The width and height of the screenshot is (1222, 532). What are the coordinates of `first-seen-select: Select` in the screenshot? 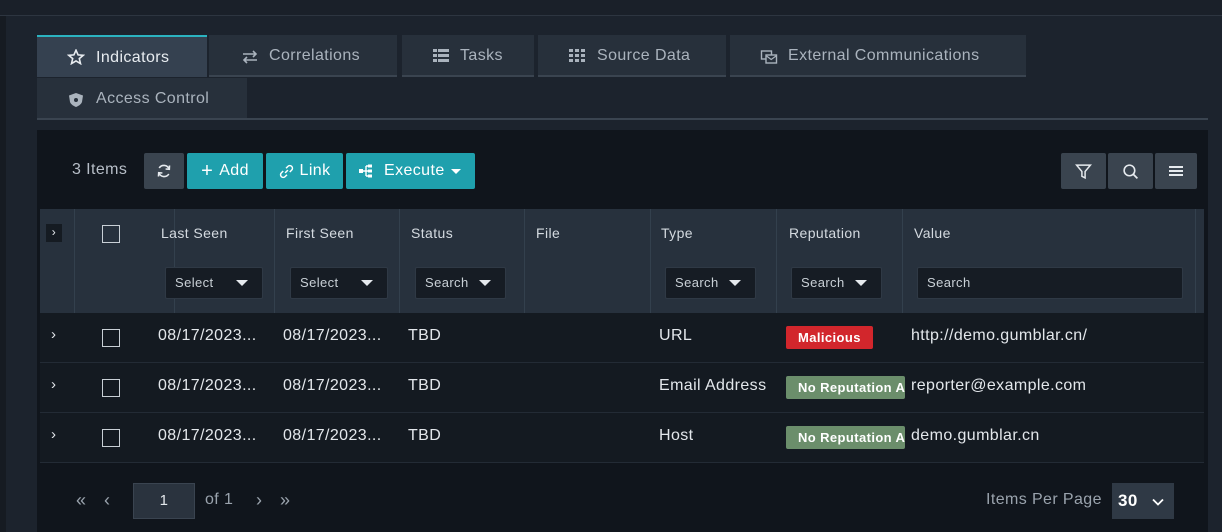 It's located at (339, 283).